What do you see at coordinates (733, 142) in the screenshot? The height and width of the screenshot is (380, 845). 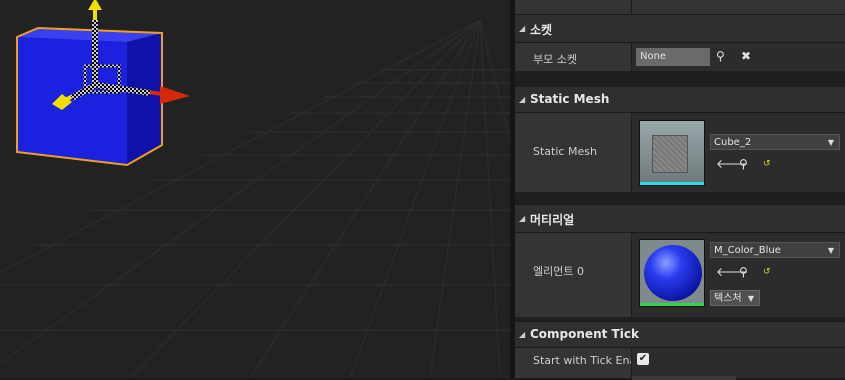 I see `static-mesh-combo-value: Cube_2` at bounding box center [733, 142].